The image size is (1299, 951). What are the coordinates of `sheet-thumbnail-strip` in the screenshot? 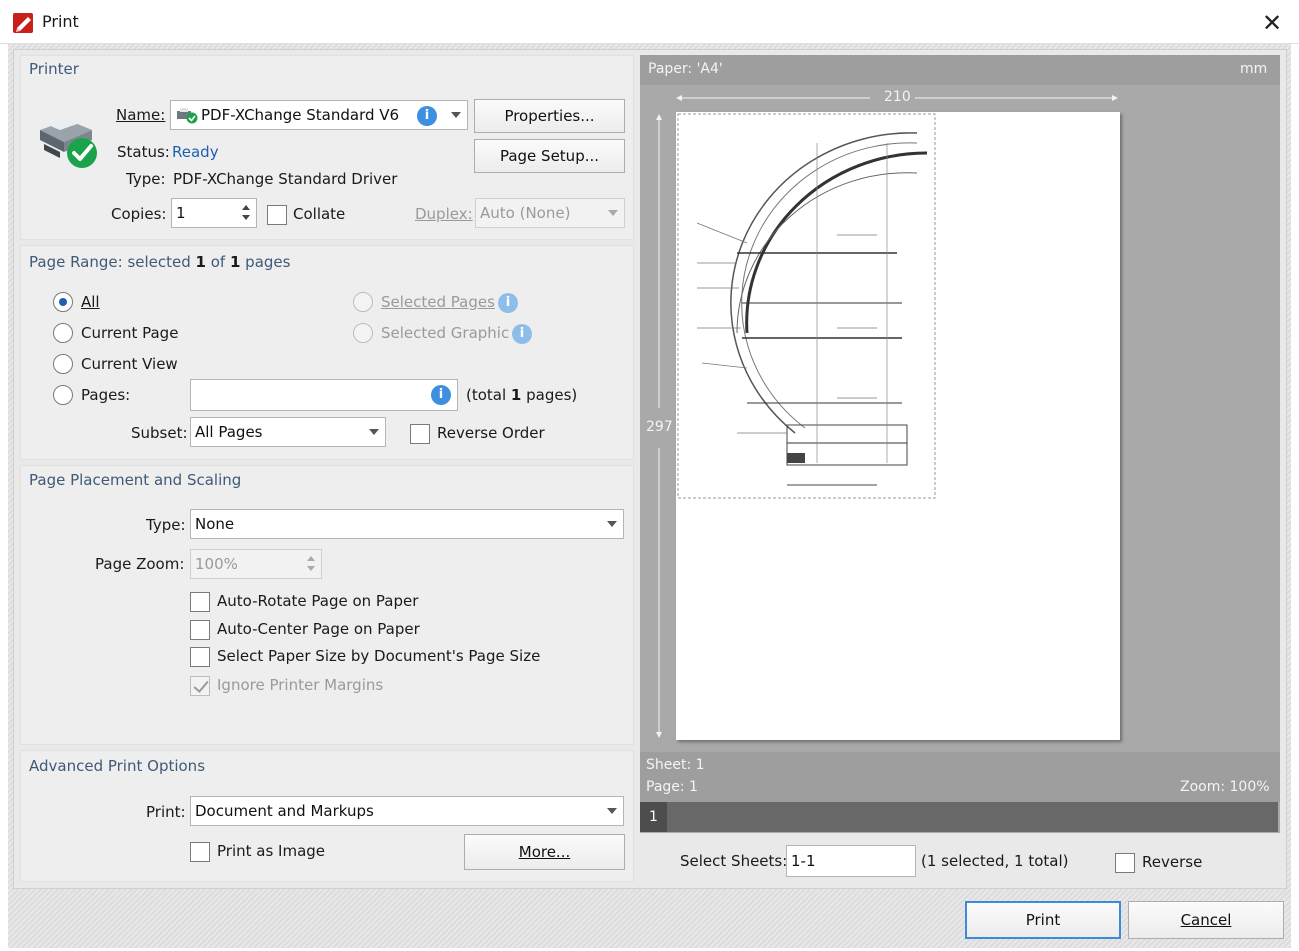 It's located at (959, 817).